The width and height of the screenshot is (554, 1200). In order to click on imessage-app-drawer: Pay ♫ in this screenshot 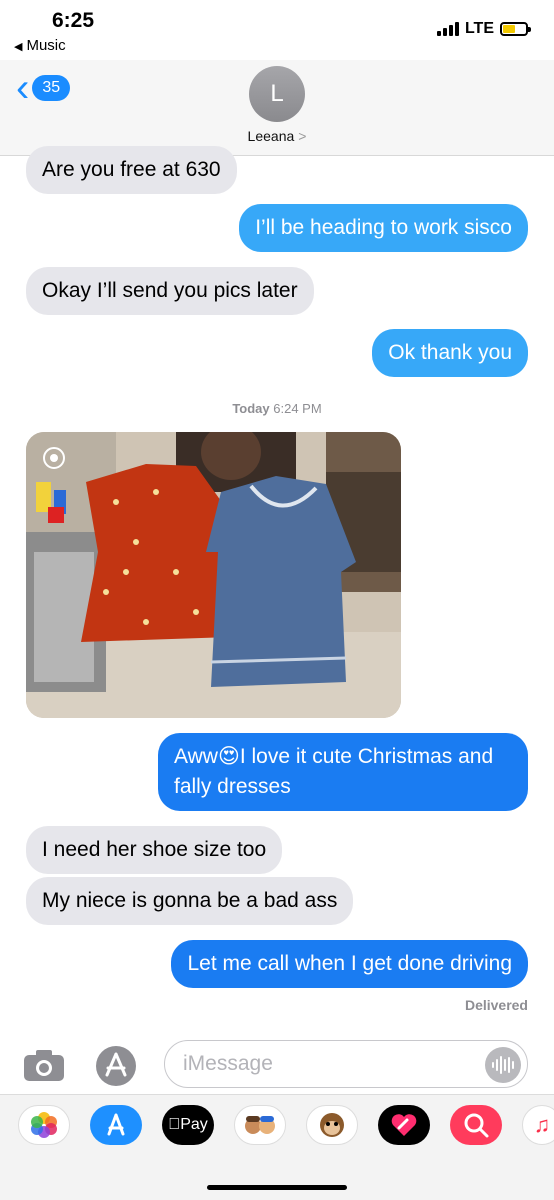, I will do `click(277, 1147)`.